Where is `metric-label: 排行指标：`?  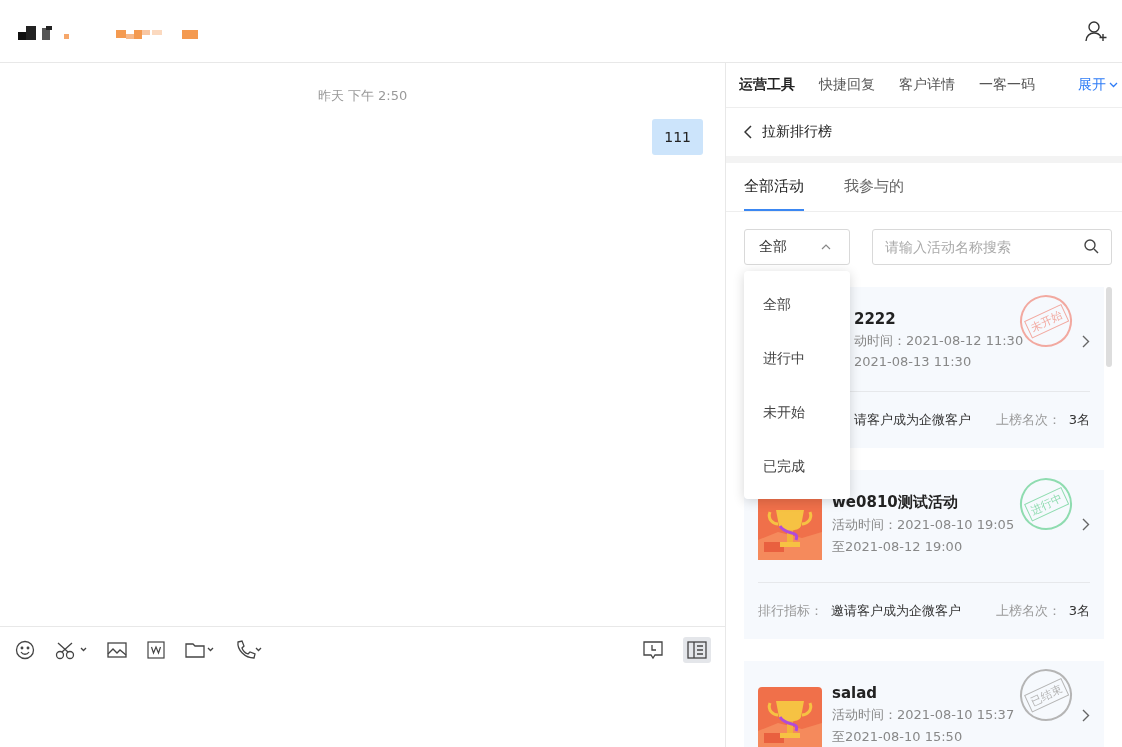
metric-label: 排行指标： is located at coordinates (790, 611).